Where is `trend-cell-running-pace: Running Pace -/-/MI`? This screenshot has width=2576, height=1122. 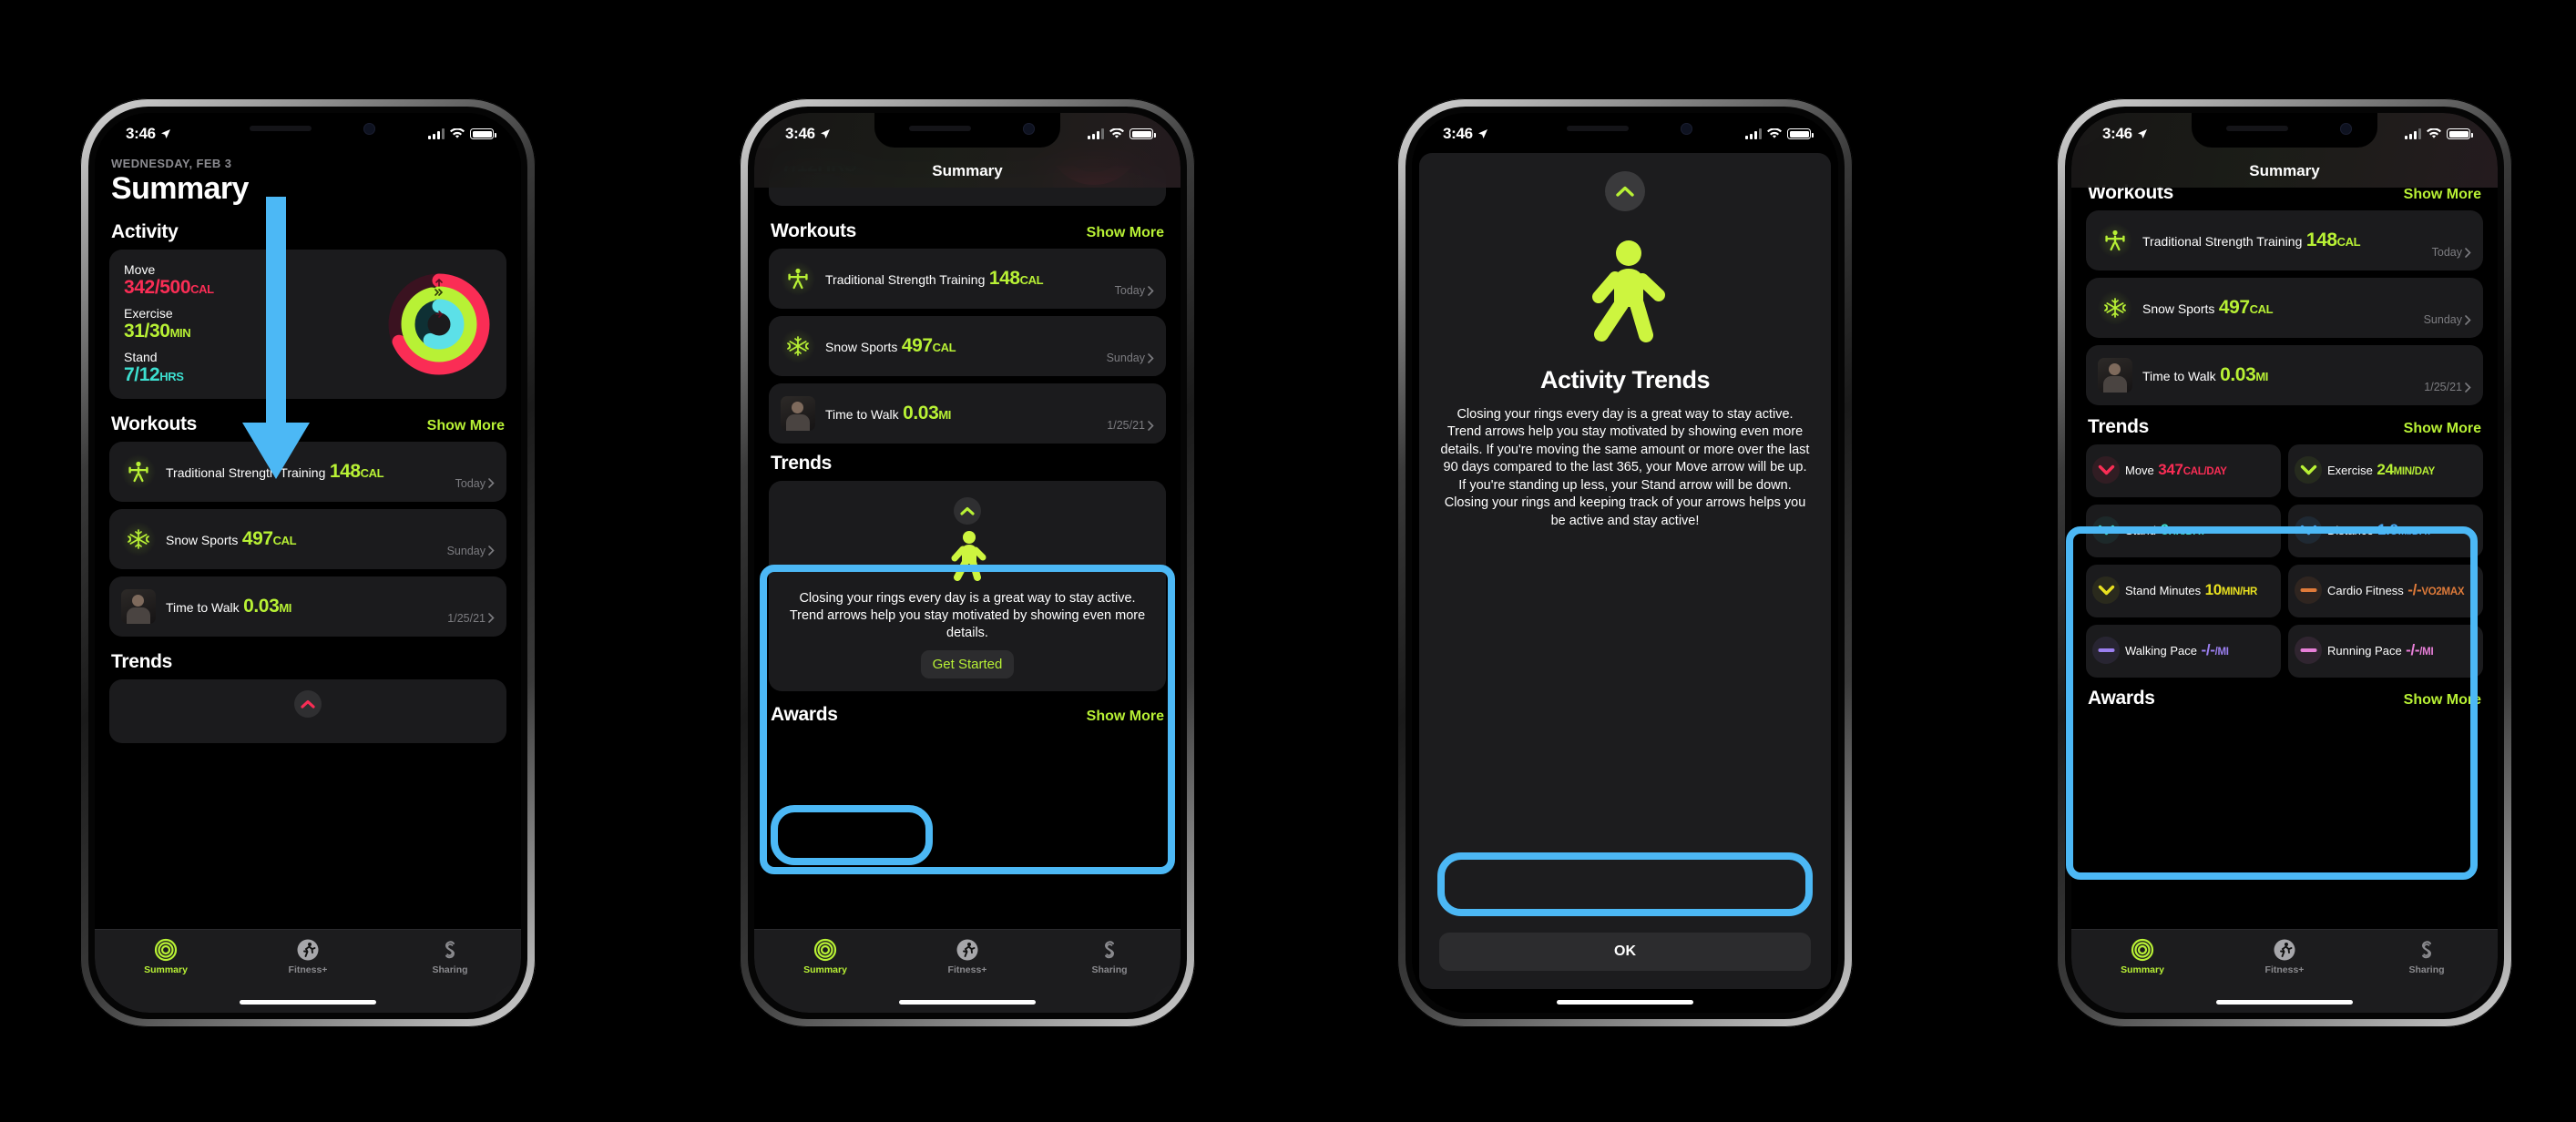 trend-cell-running-pace: Running Pace -/-/MI is located at coordinates (2385, 652).